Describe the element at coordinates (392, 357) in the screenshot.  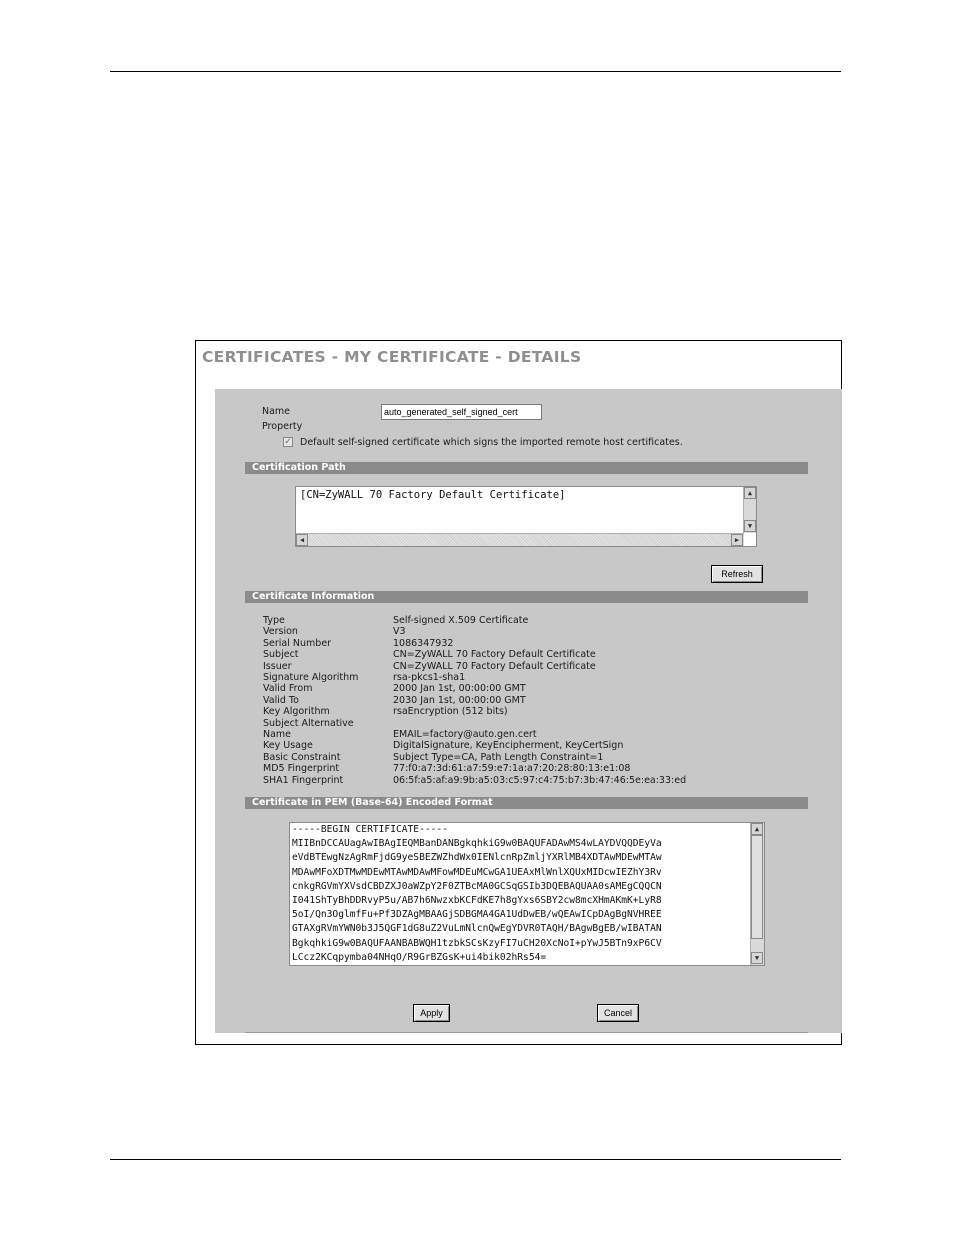
I see `page-title: CERTIFICATES - MY CERTIFICATE - DETAILS` at that location.